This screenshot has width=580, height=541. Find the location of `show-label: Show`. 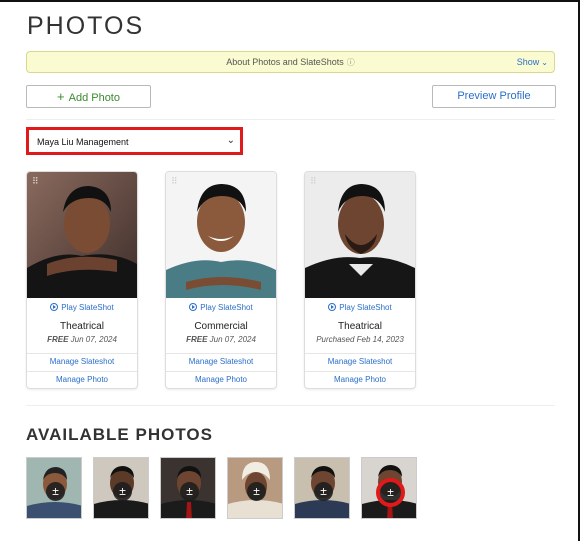

show-label: Show is located at coordinates (528, 62).